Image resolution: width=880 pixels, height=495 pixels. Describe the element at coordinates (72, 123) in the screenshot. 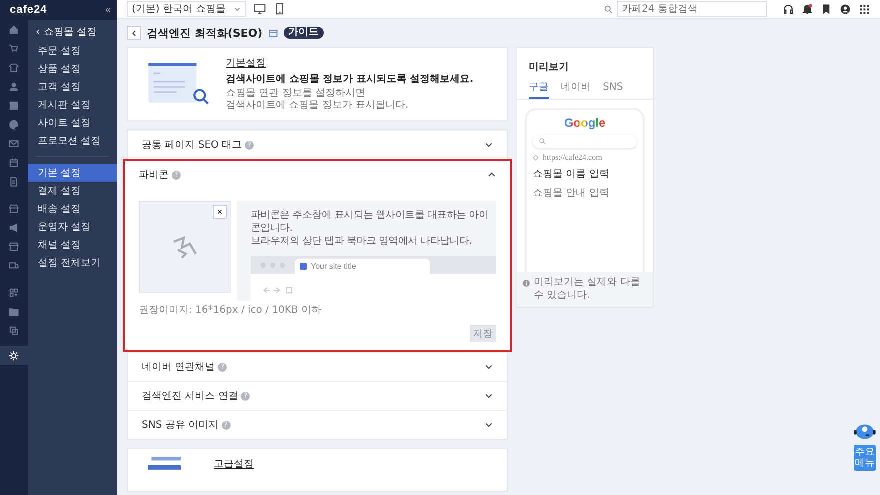

I see `sidebar-item: 사이트 설정` at that location.